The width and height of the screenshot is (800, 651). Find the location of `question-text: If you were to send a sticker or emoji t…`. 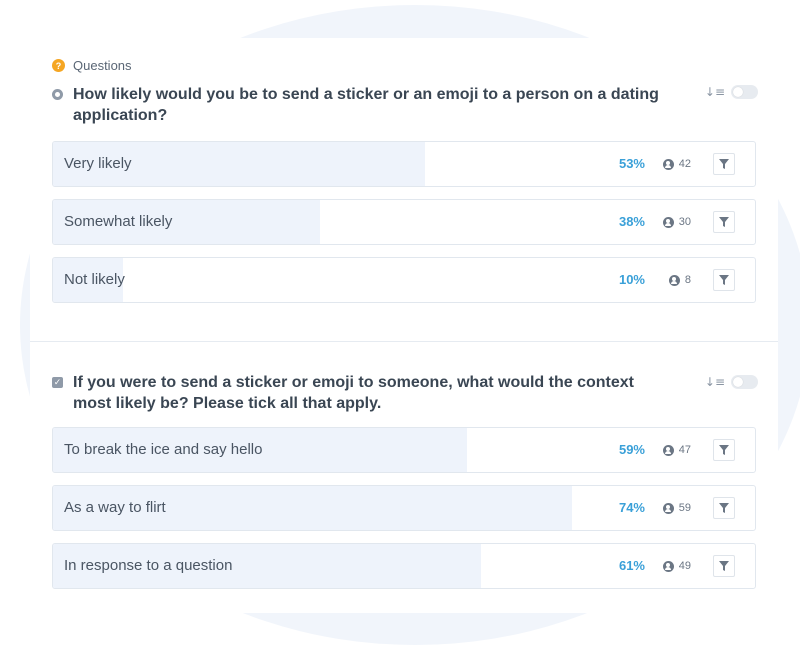

question-text: If you were to send a sticker or emoji t… is located at coordinates (353, 393).